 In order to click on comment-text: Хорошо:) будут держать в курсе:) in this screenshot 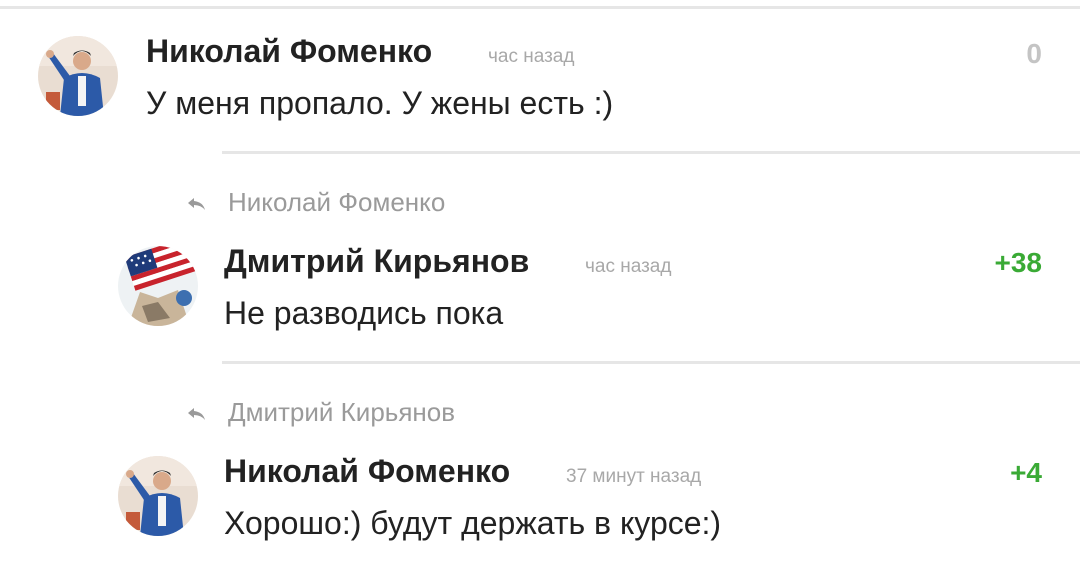, I will do `click(473, 523)`.